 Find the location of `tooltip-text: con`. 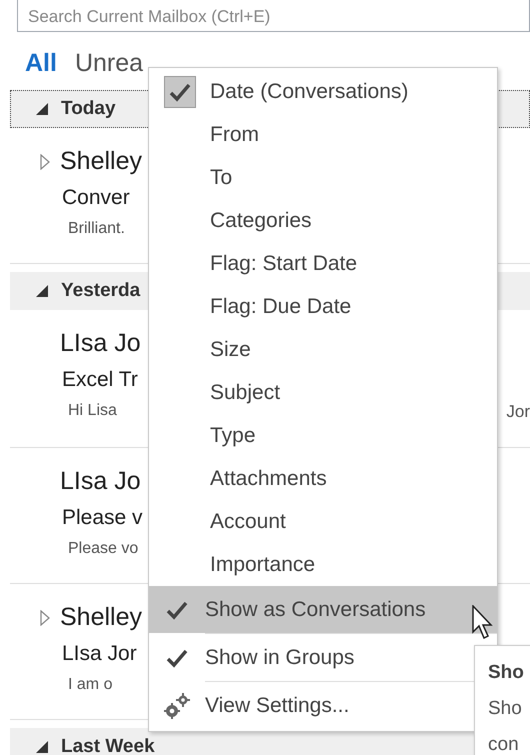

tooltip-text: con is located at coordinates (504, 744).